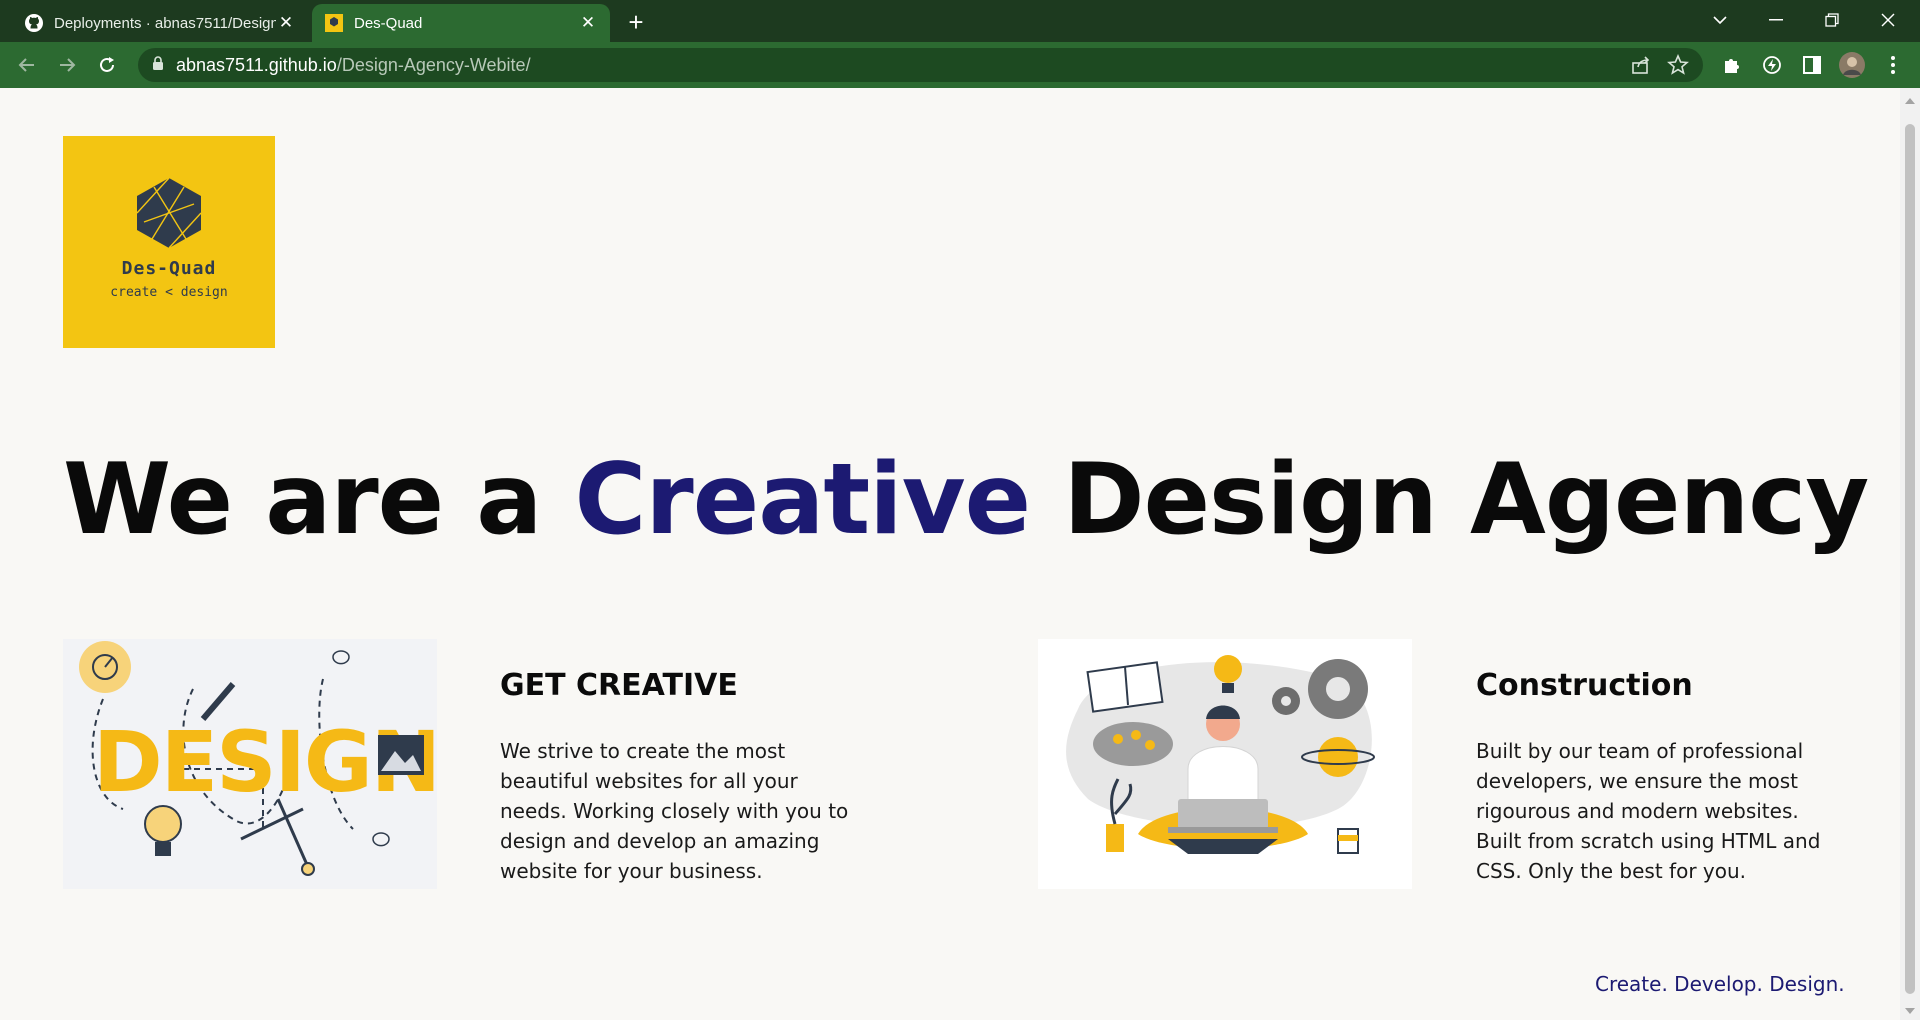 Image resolution: width=1920 pixels, height=1020 pixels. Describe the element at coordinates (319, 500) in the screenshot. I see `headline-part1: We are a` at that location.